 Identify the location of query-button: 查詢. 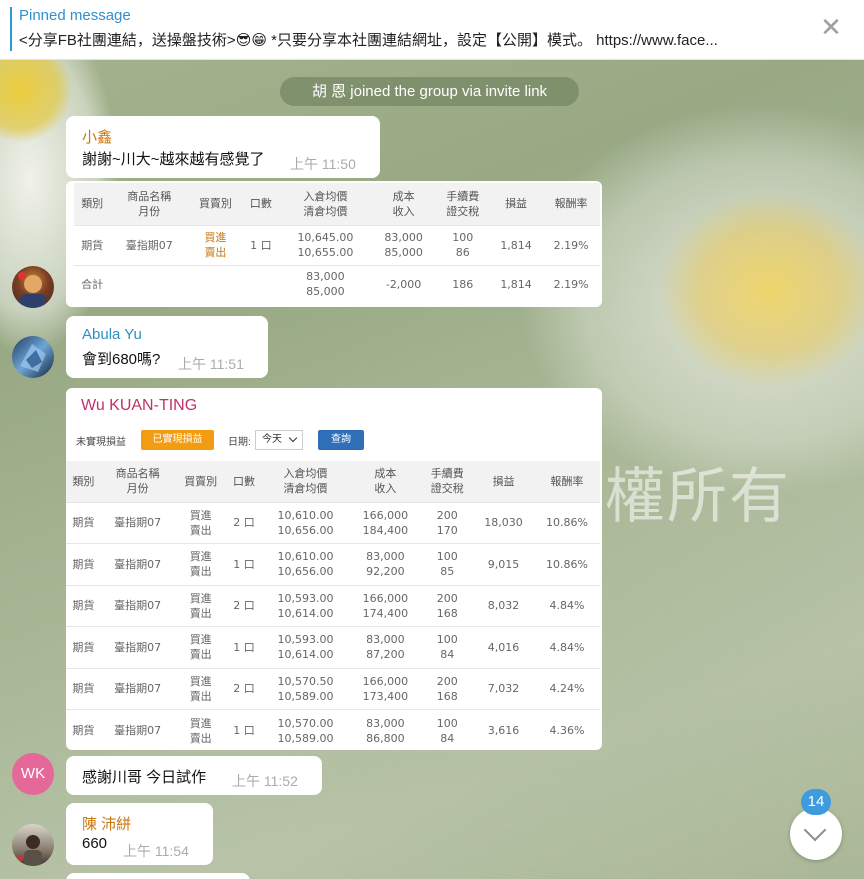
(341, 440).